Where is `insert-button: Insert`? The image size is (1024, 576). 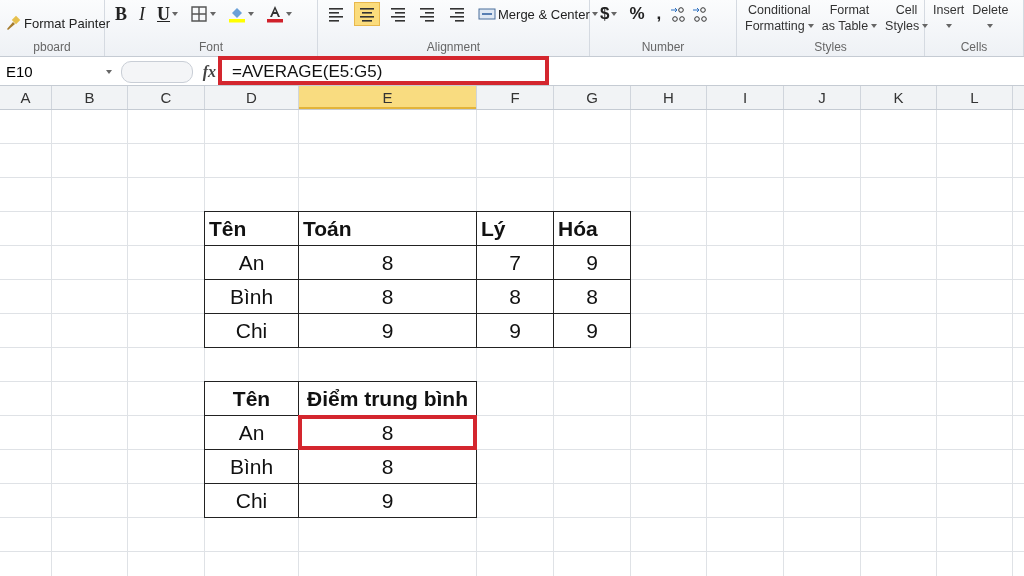
insert-button: Insert is located at coordinates (949, 18).